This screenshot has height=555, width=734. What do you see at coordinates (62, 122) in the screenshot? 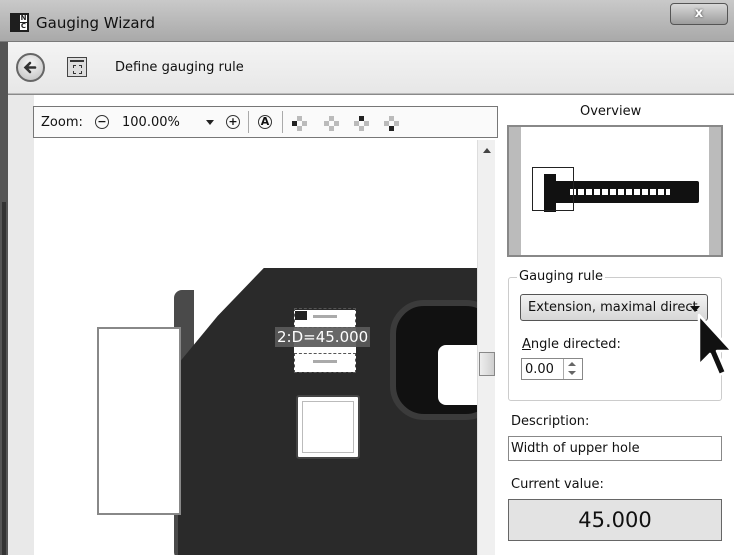
I see `zoom-label: Zoom:` at bounding box center [62, 122].